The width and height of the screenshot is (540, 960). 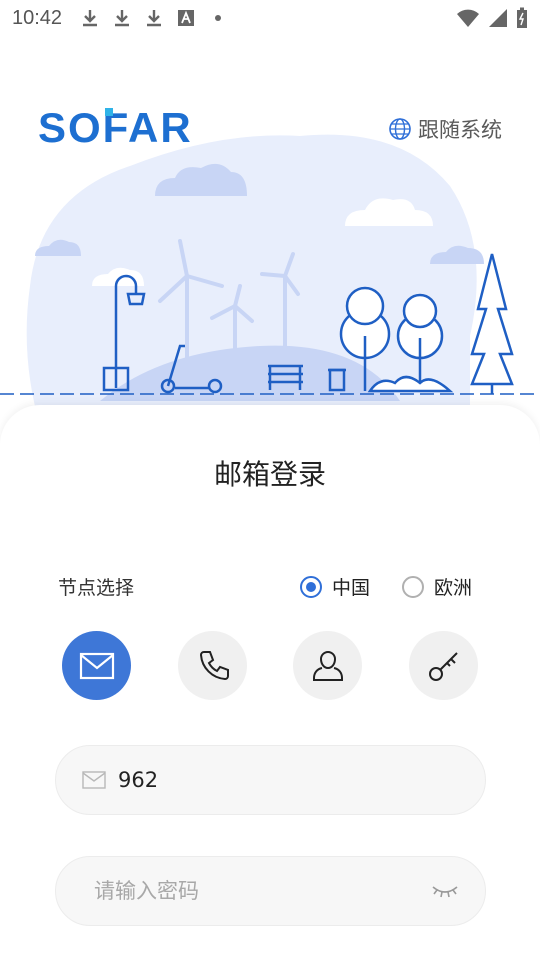 What do you see at coordinates (498, 18) in the screenshot?
I see `signal-icon` at bounding box center [498, 18].